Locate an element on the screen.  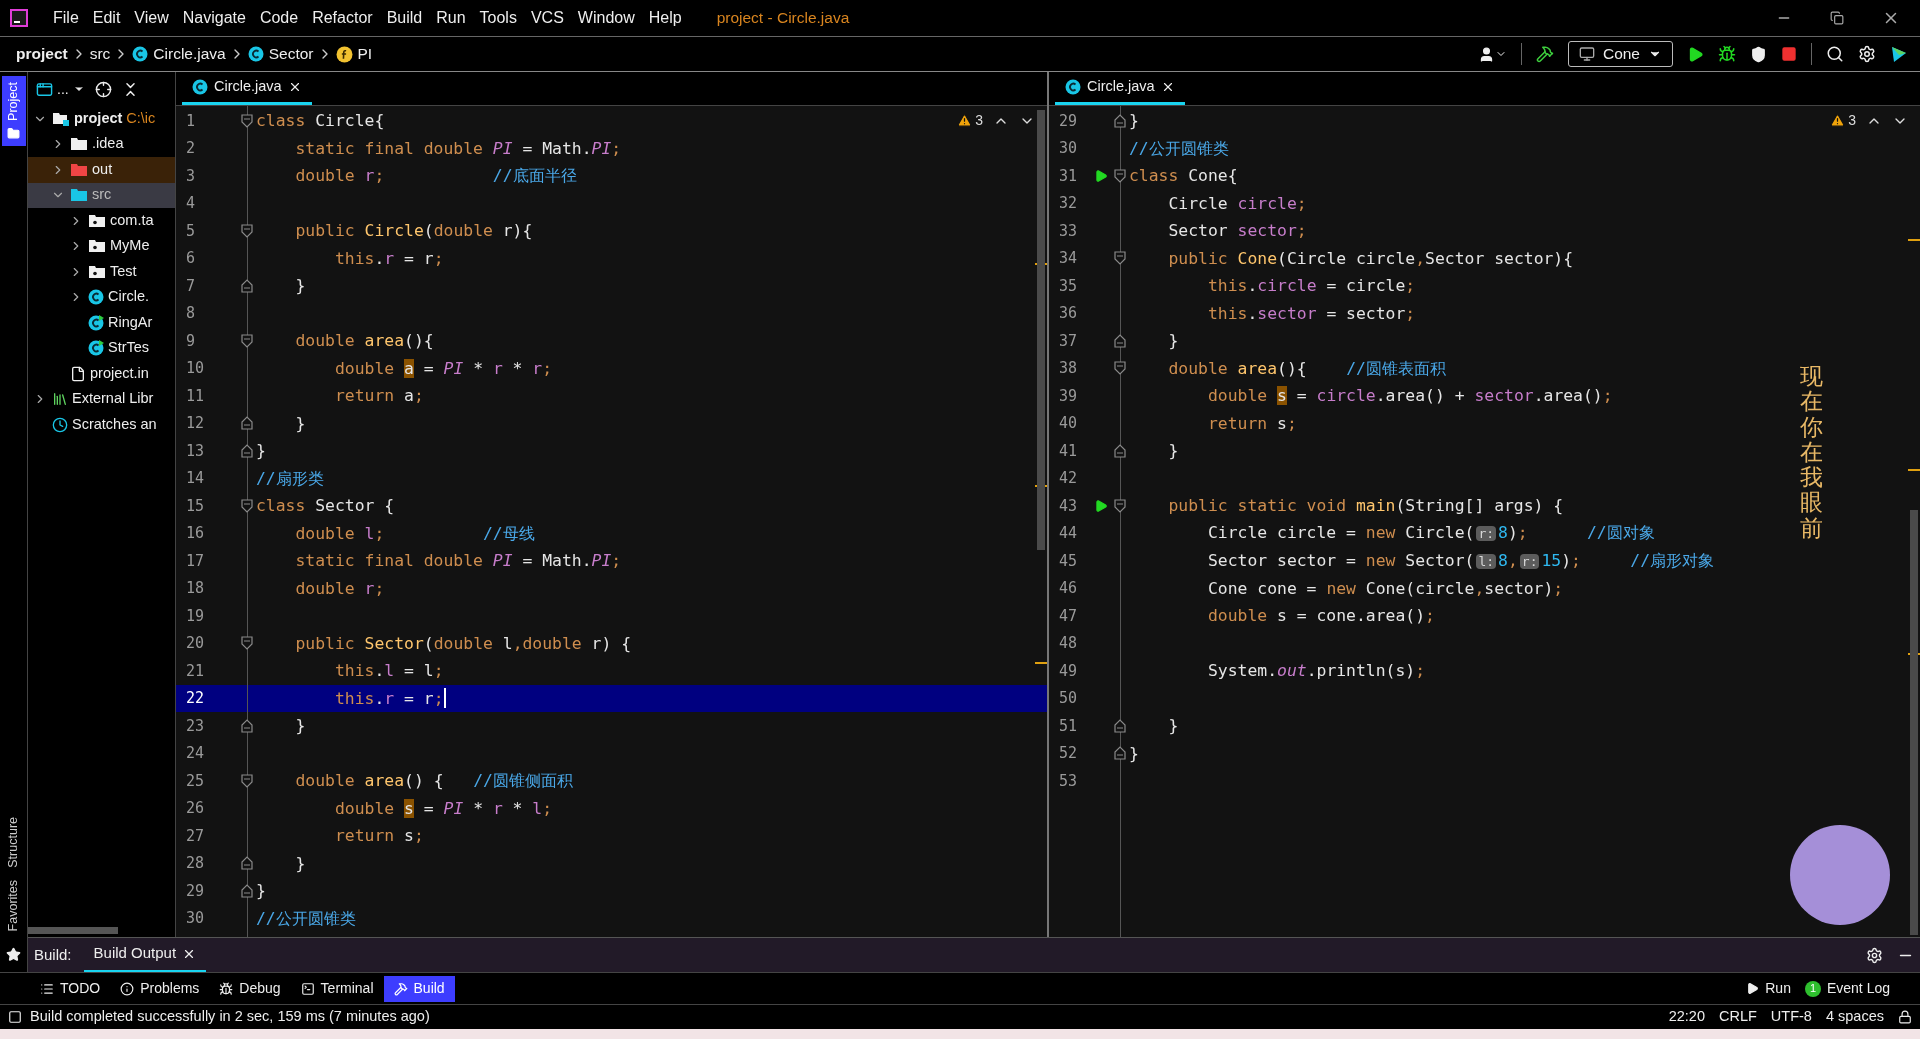
search-icon is located at coordinates (1835, 54).